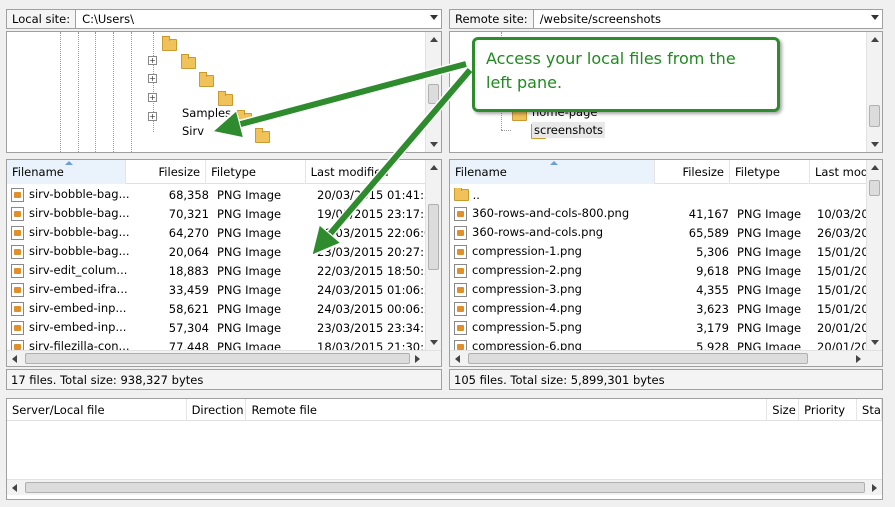 Image resolution: width=895 pixels, height=507 pixels. What do you see at coordinates (875, 17) in the screenshot?
I see `remote-path-dropdown-icon` at bounding box center [875, 17].